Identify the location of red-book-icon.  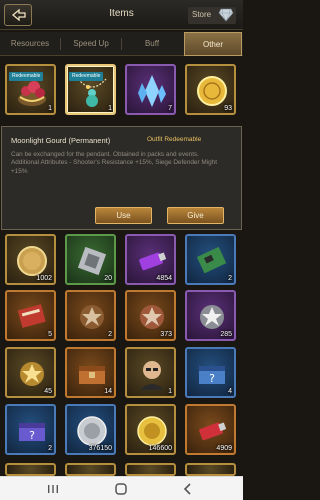
(31, 316).